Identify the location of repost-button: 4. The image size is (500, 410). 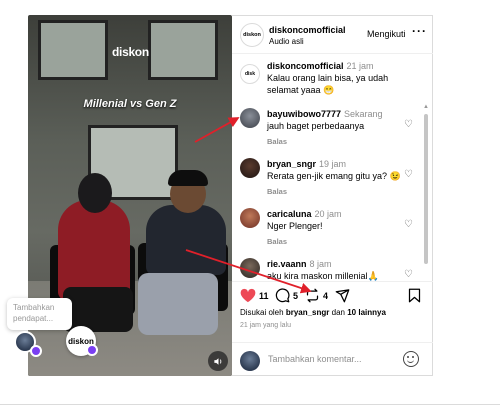
(316, 295).